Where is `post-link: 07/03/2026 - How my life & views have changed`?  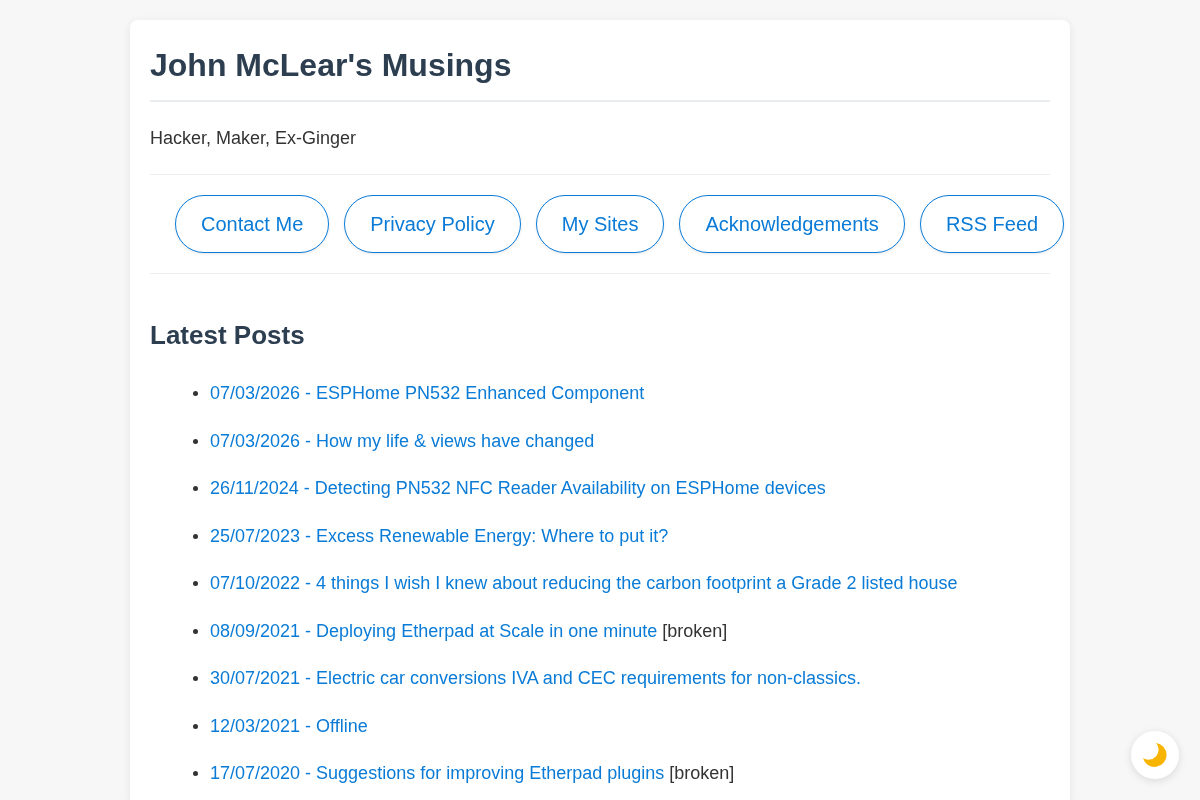 post-link: 07/03/2026 - How my life & views have changed is located at coordinates (402, 440).